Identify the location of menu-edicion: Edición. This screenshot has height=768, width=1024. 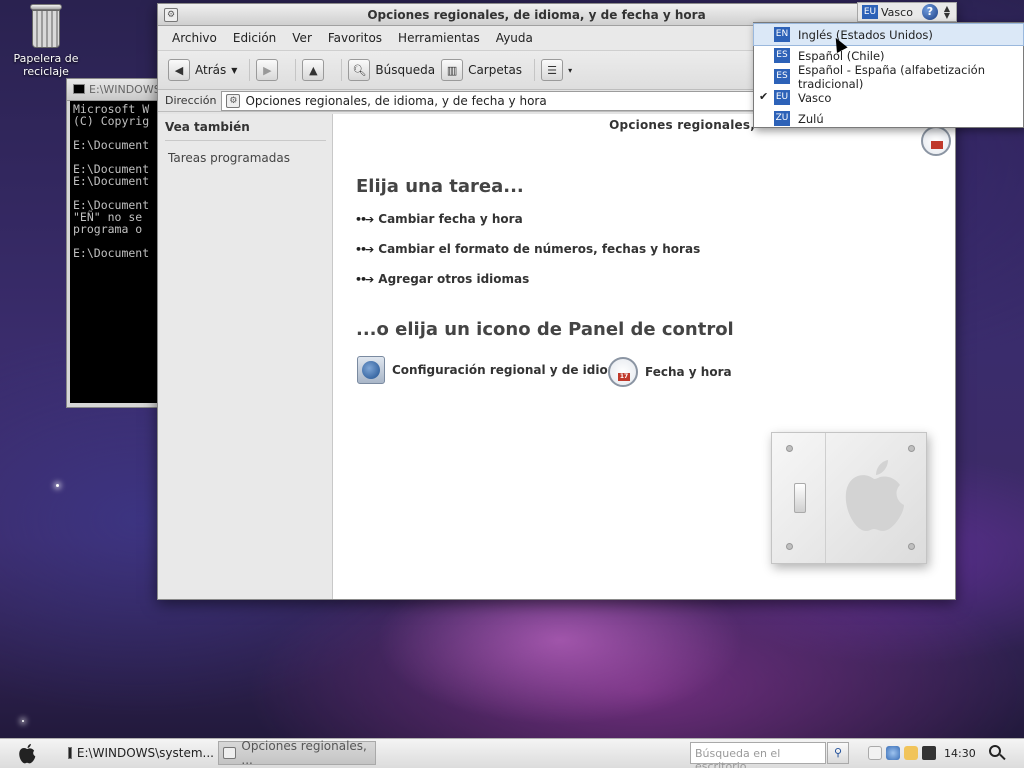
(254, 38).